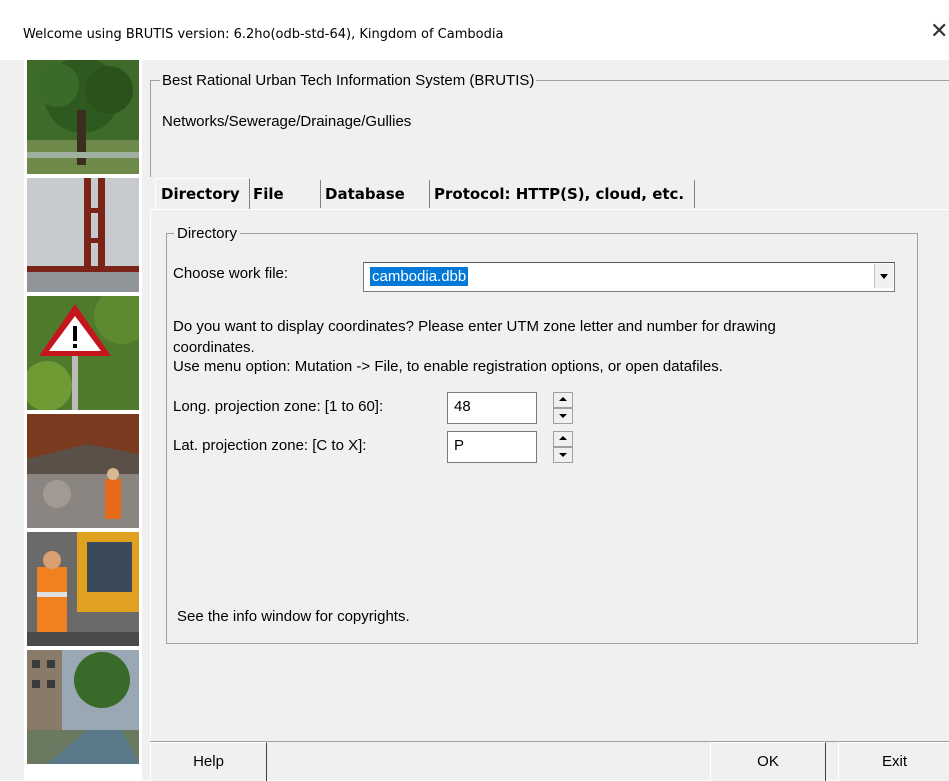  I want to click on long-zone-label: Long. projection zone: [1 to 60]:, so click(278, 406).